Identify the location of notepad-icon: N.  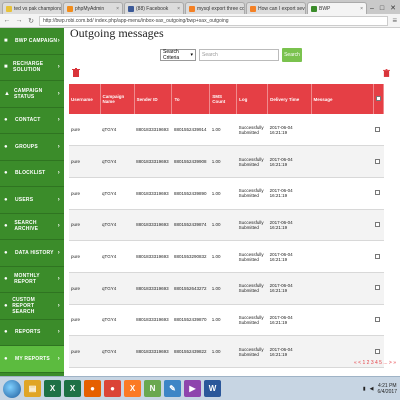
(152, 388).